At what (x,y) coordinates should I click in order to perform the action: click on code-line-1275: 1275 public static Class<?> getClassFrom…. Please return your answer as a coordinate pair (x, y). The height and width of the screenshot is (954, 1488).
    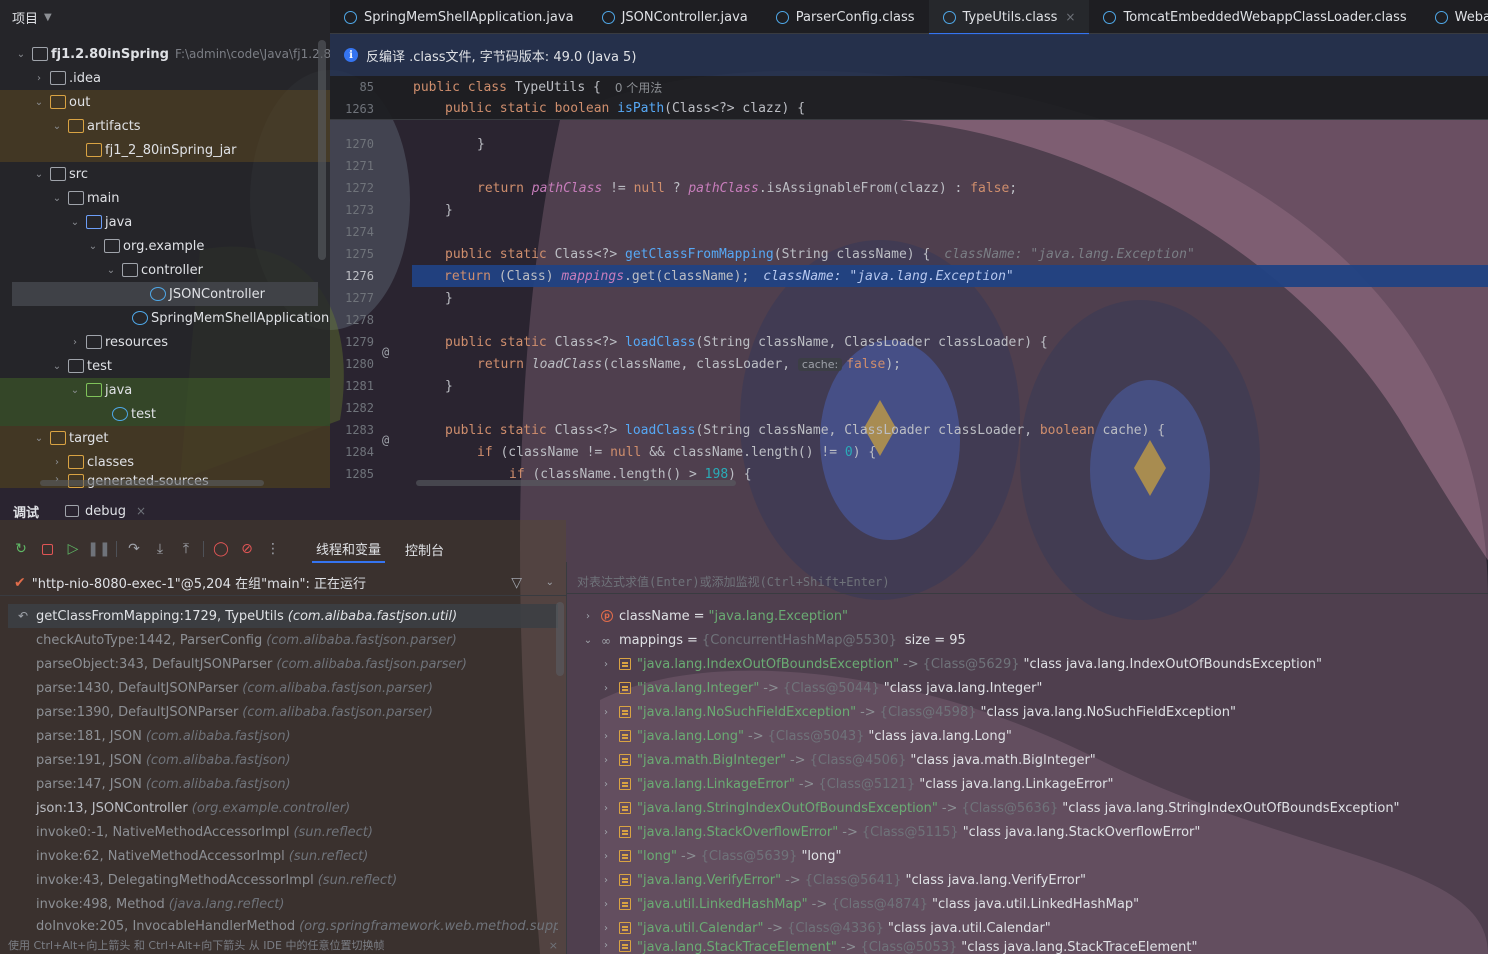
    Looking at the image, I should click on (909, 254).